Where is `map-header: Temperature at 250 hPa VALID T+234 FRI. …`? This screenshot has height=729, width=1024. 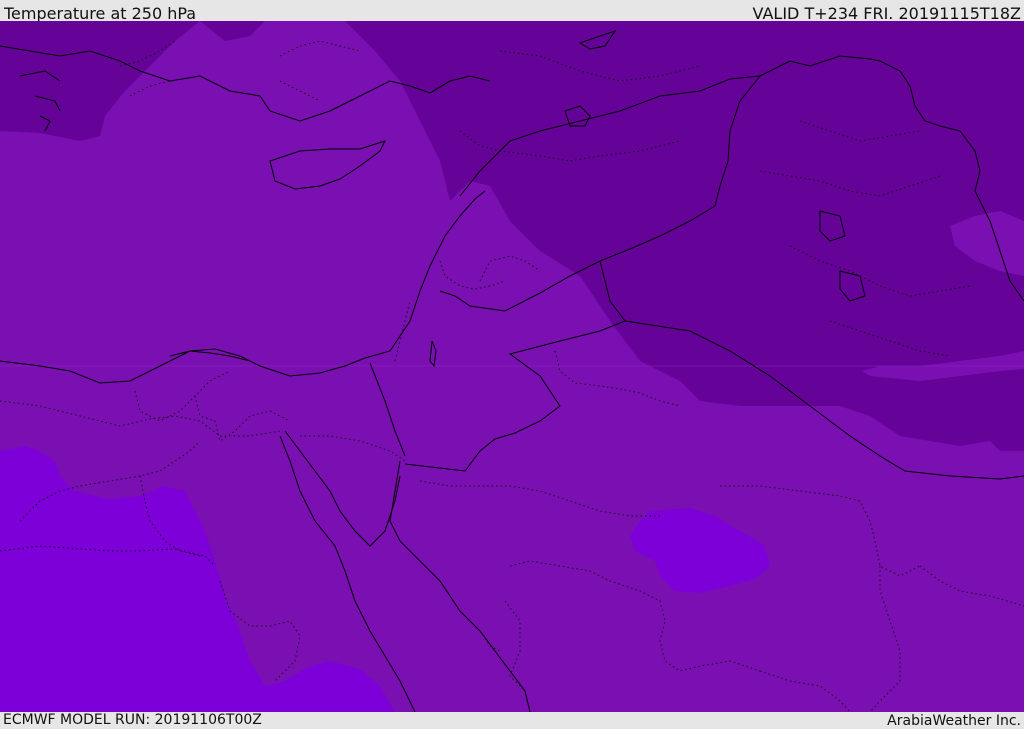
map-header: Temperature at 250 hPa VALID T+234 FRI. … is located at coordinates (512, 11).